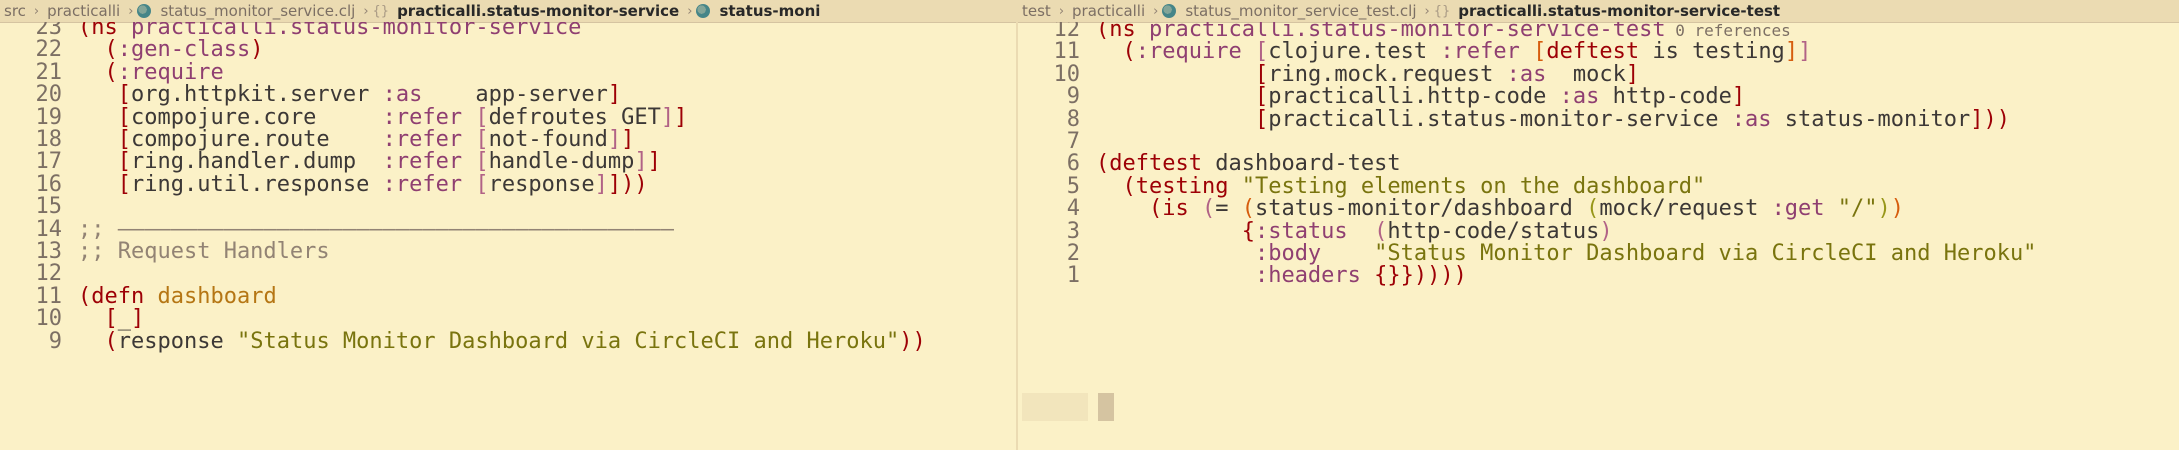 Image resolution: width=2179 pixels, height=450 pixels. Describe the element at coordinates (1728, 31) in the screenshot. I see `references-lens: 0 references` at that location.